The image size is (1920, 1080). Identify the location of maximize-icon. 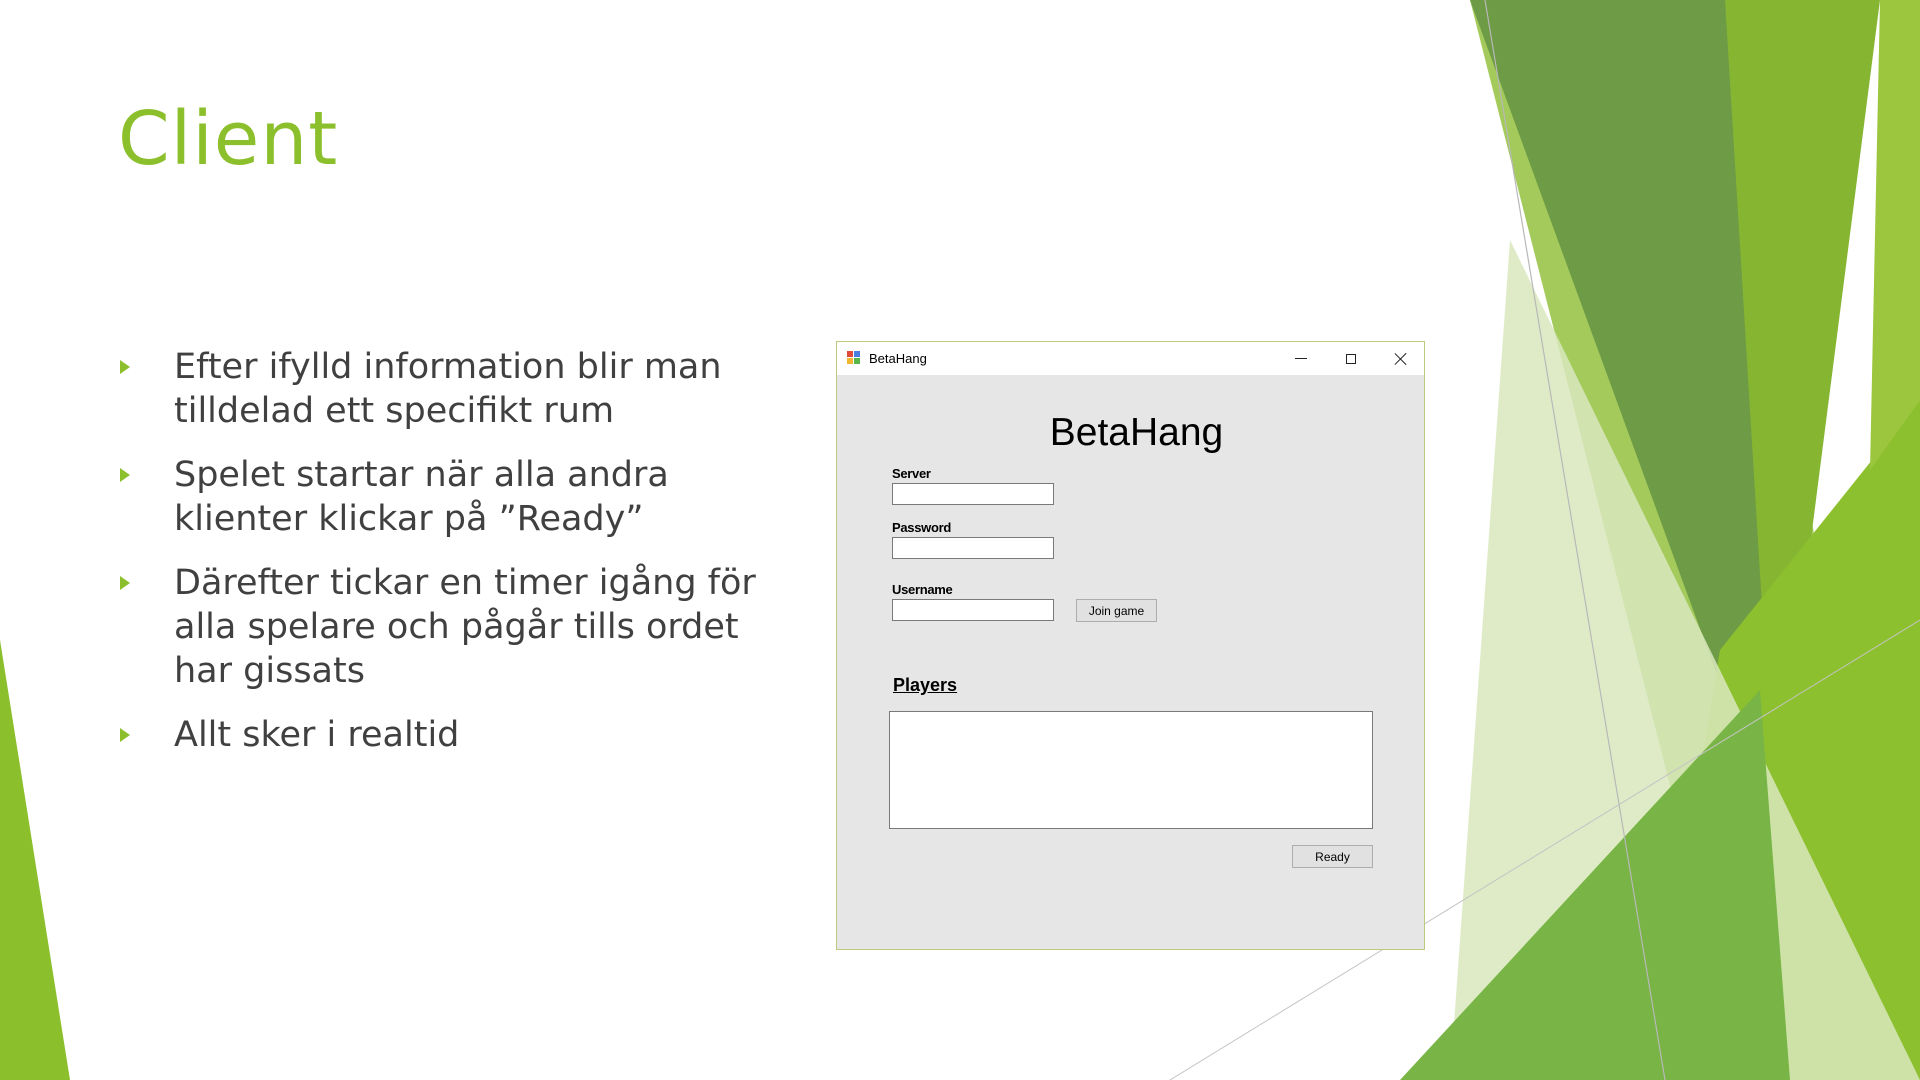
(1351, 358).